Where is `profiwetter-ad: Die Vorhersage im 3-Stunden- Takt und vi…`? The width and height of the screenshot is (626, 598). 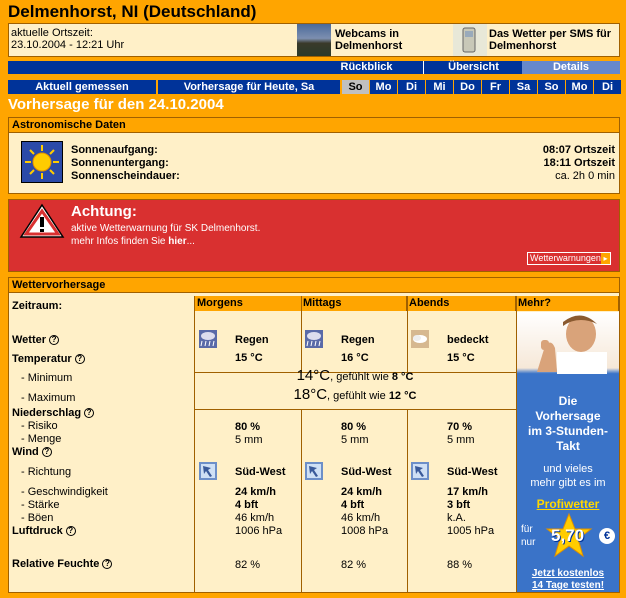
profiwetter-ad: Die Vorhersage im 3-Stunden- Takt und vi… is located at coordinates (568, 452).